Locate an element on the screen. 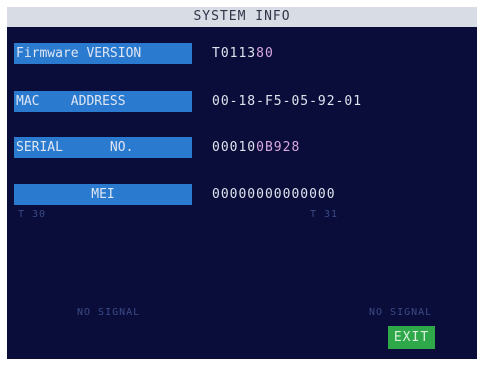  serial-no-value: 000100B928 is located at coordinates (256, 147).